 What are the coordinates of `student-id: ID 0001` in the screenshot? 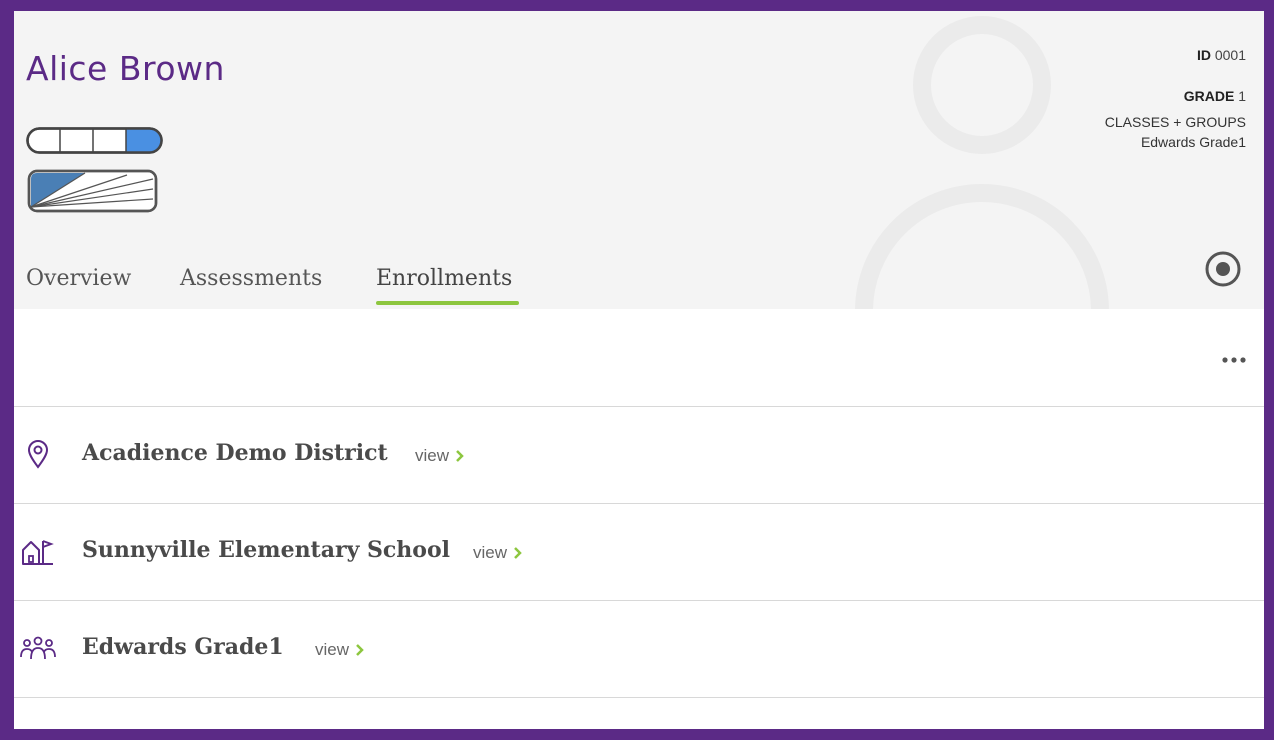 It's located at (1221, 55).